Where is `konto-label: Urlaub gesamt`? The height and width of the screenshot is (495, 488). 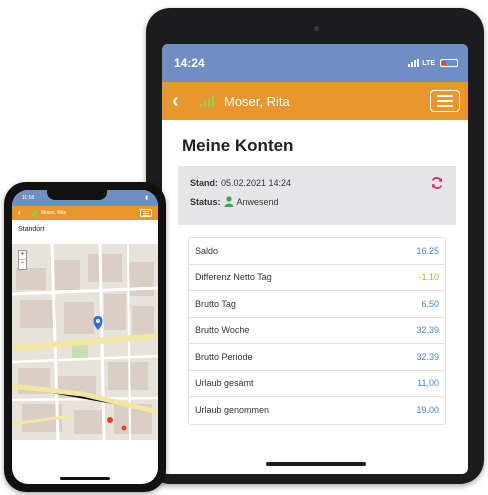
konto-label: Urlaub gesamt is located at coordinates (224, 383).